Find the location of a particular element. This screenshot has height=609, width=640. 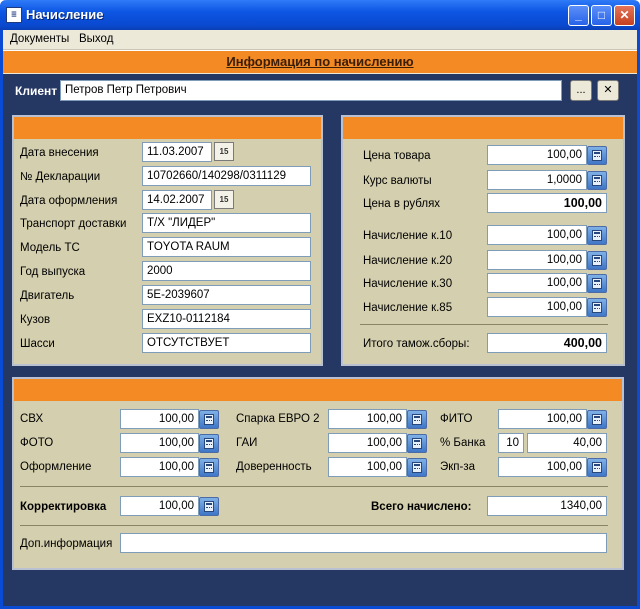

fees-separator is located at coordinates (314, 486).